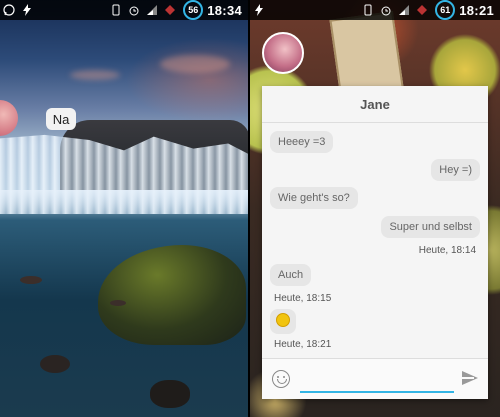 The width and height of the screenshot is (500, 417). Describe the element at coordinates (283, 53) in the screenshot. I see `chat-head-avatar` at that location.